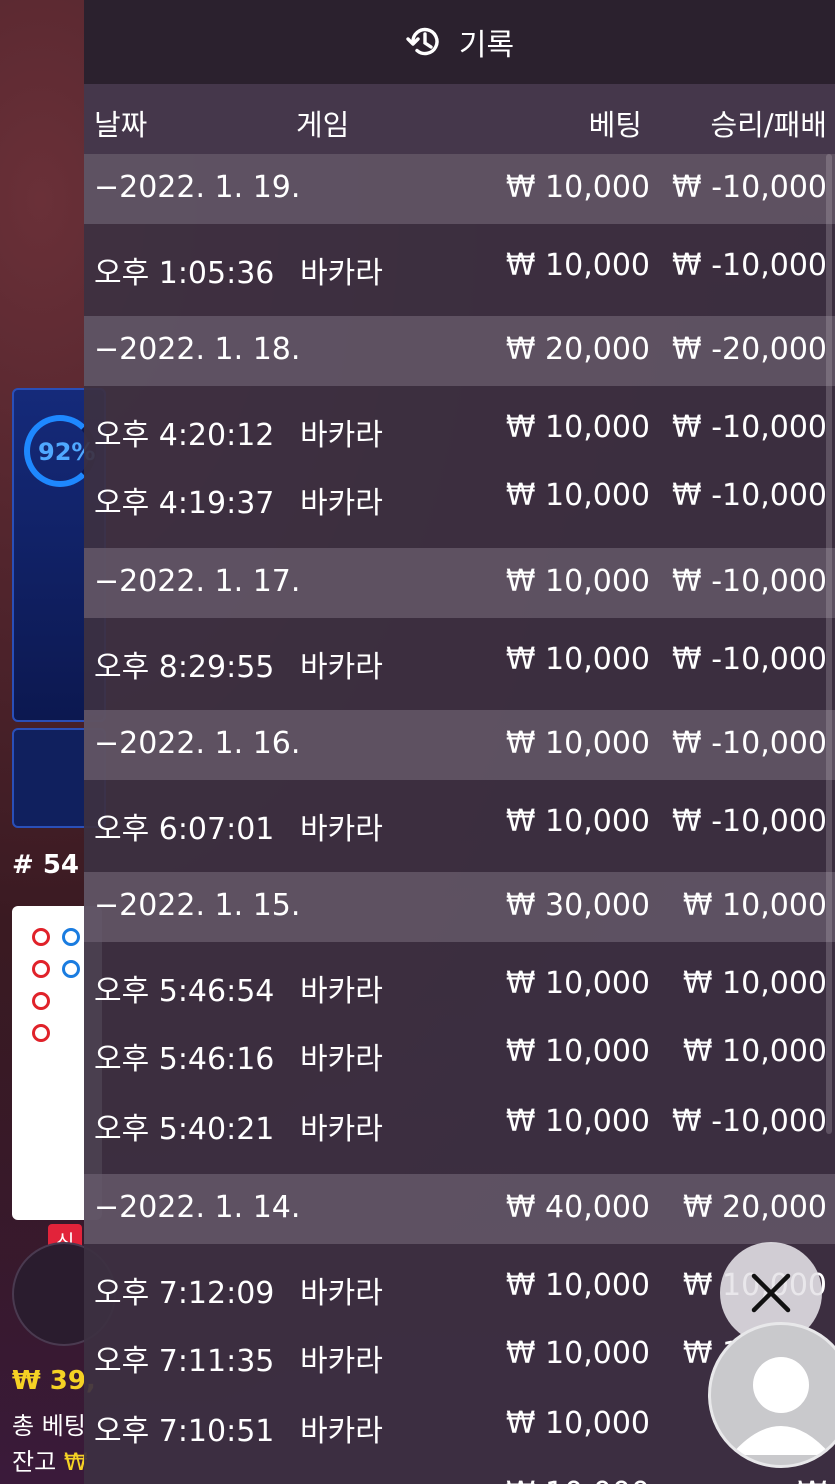 This screenshot has width=835, height=1484. What do you see at coordinates (459, 426) in the screenshot?
I see `history-row: 오후 4:20:12 바카라 ₩ 10,000 ₩ -10,000` at bounding box center [459, 426].